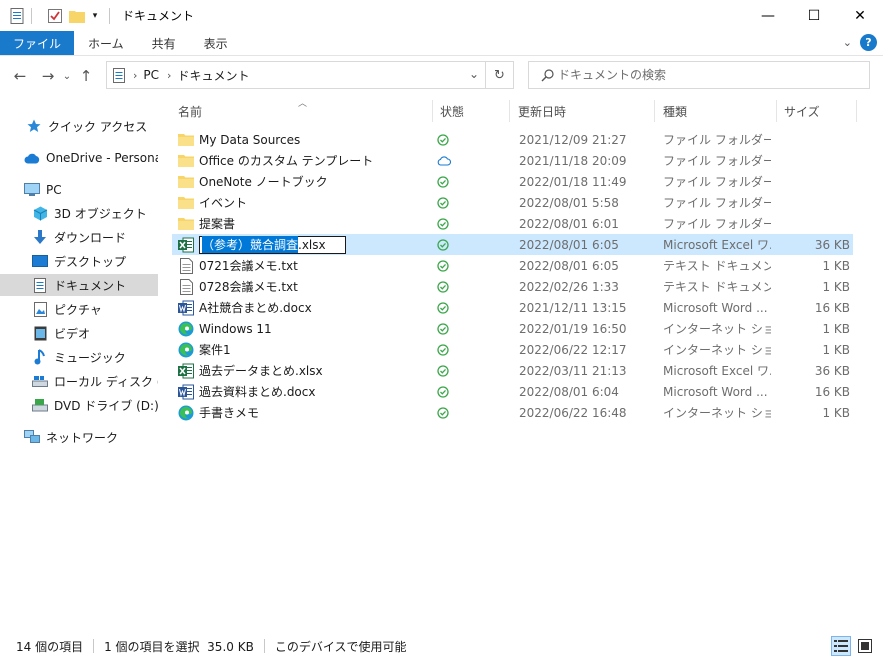 Image resolution: width=883 pixels, height=658 pixels. I want to click on file-row: 案件1 2022/06/22 12:17 インターネット ショート... 1 KB, so click(512, 349).